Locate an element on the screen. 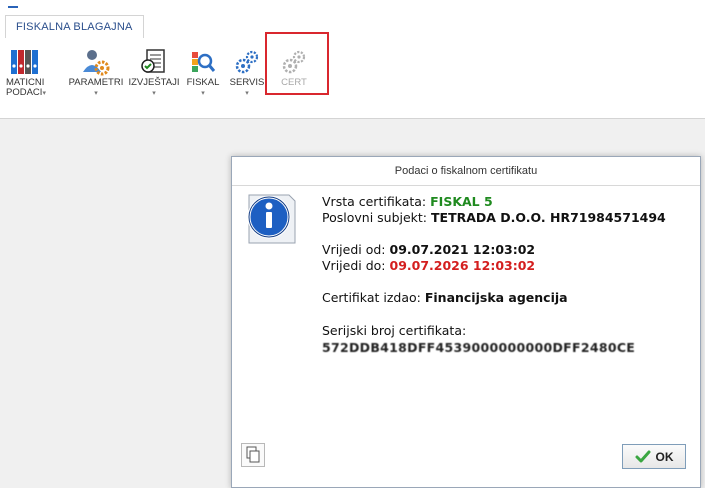  parametri-button: PARAMETRI ▾ is located at coordinates (96, 70).